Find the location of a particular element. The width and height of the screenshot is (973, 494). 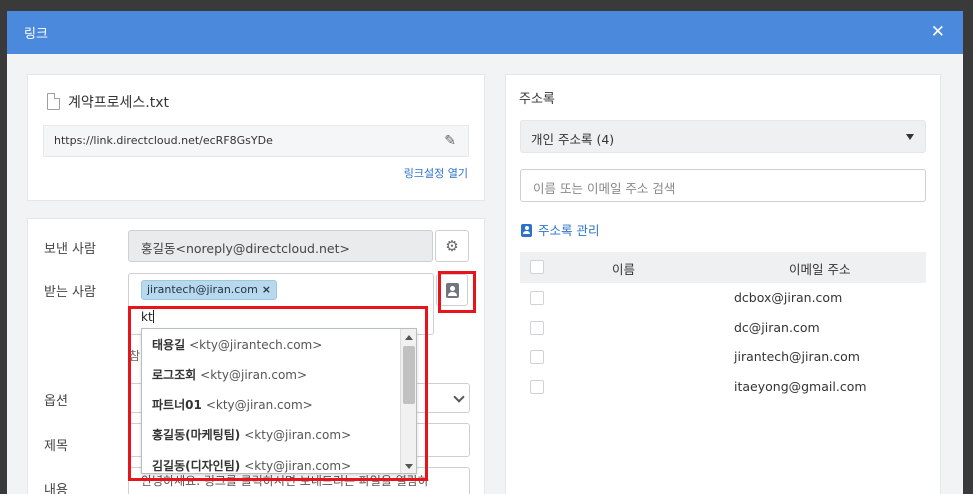

sender-label: 보낸 사람 is located at coordinates (70, 249).